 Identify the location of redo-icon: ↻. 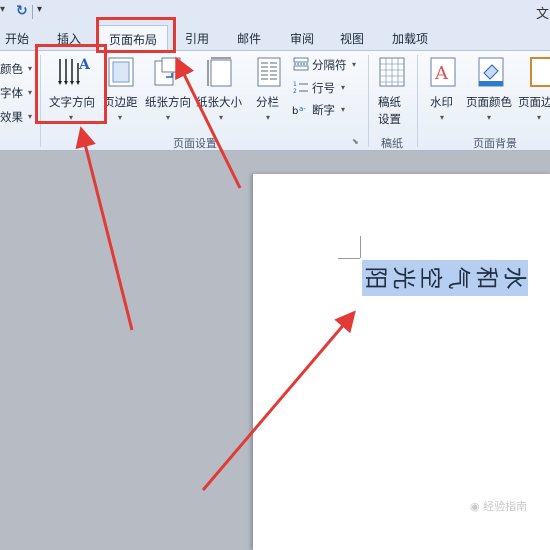
(23, 11).